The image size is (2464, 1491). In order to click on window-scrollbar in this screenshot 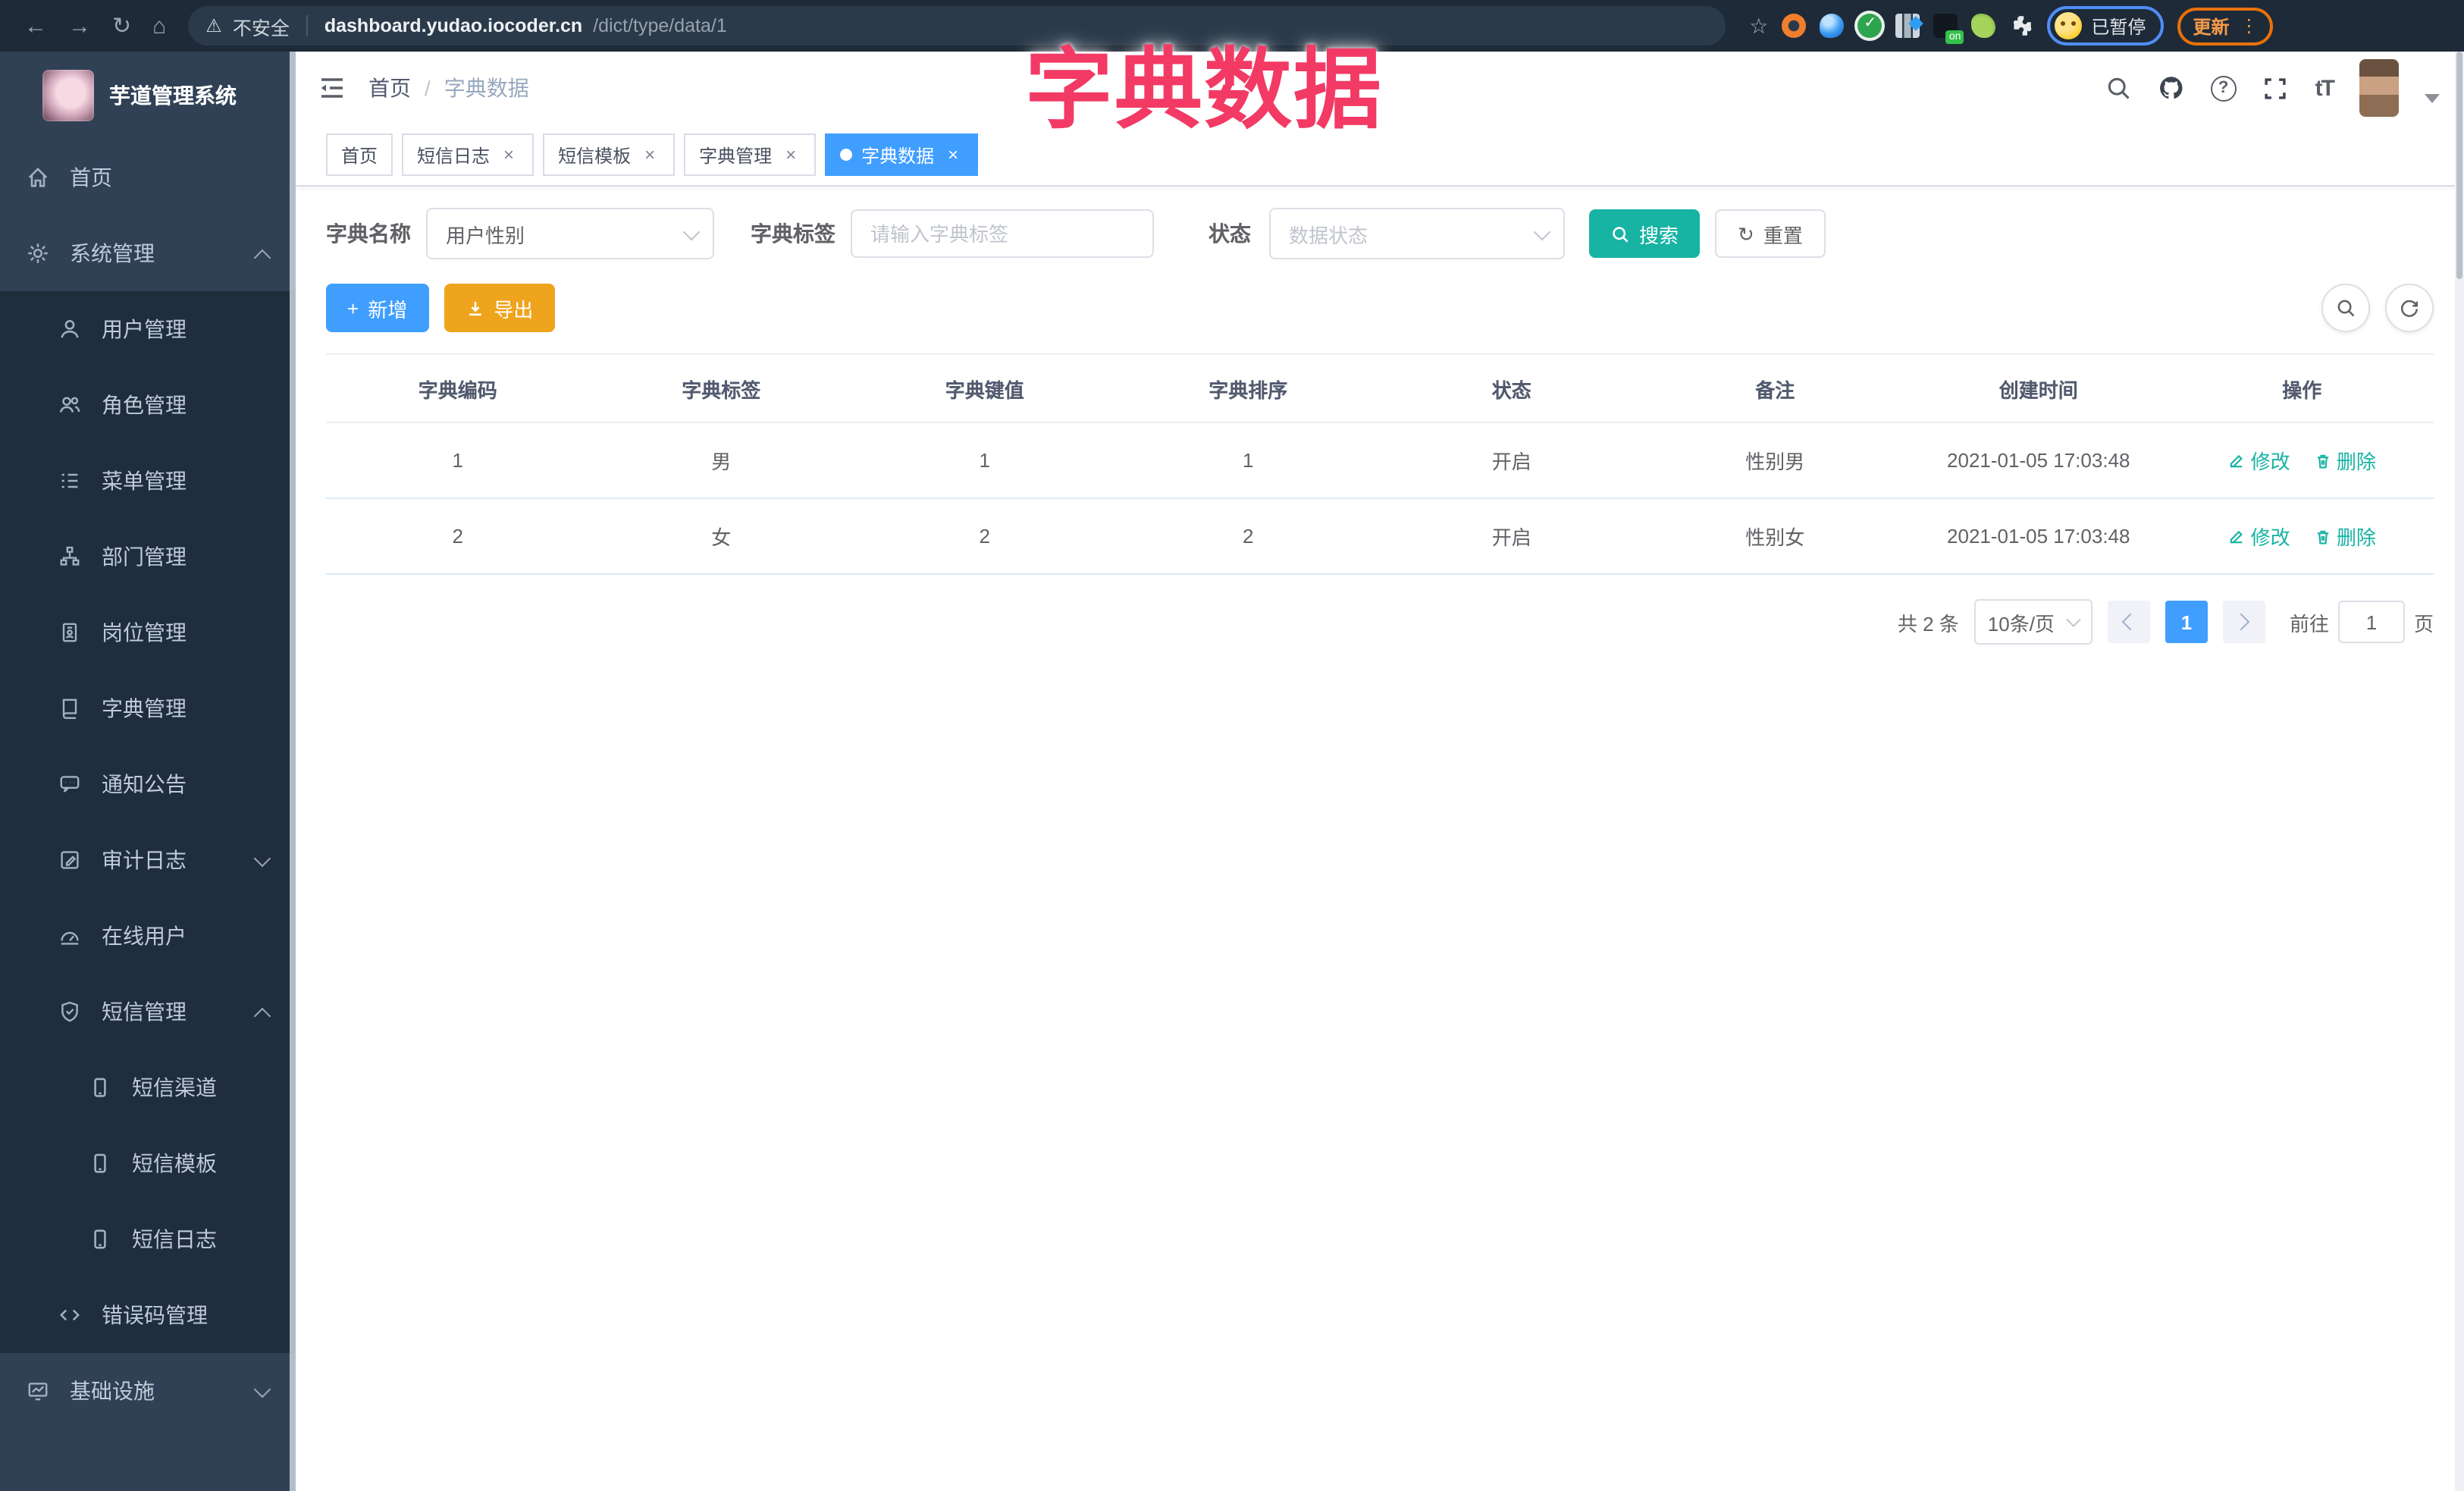, I will do `click(2459, 771)`.